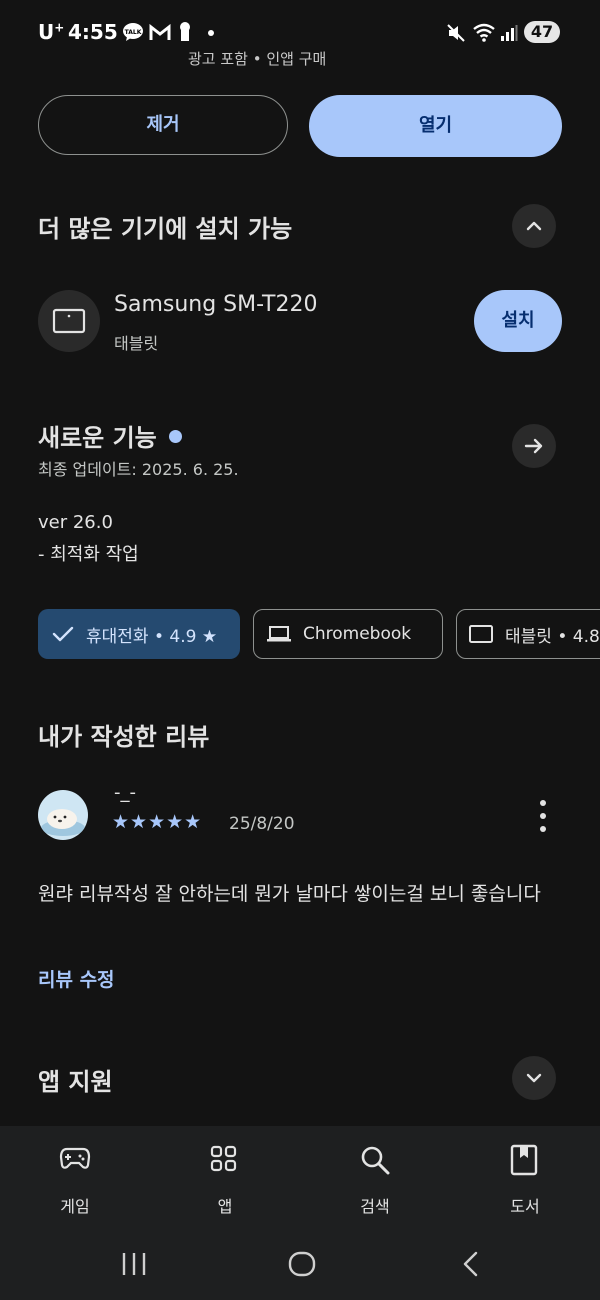 The image size is (600, 1300). I want to click on nav-books: 도서, so click(525, 1176).